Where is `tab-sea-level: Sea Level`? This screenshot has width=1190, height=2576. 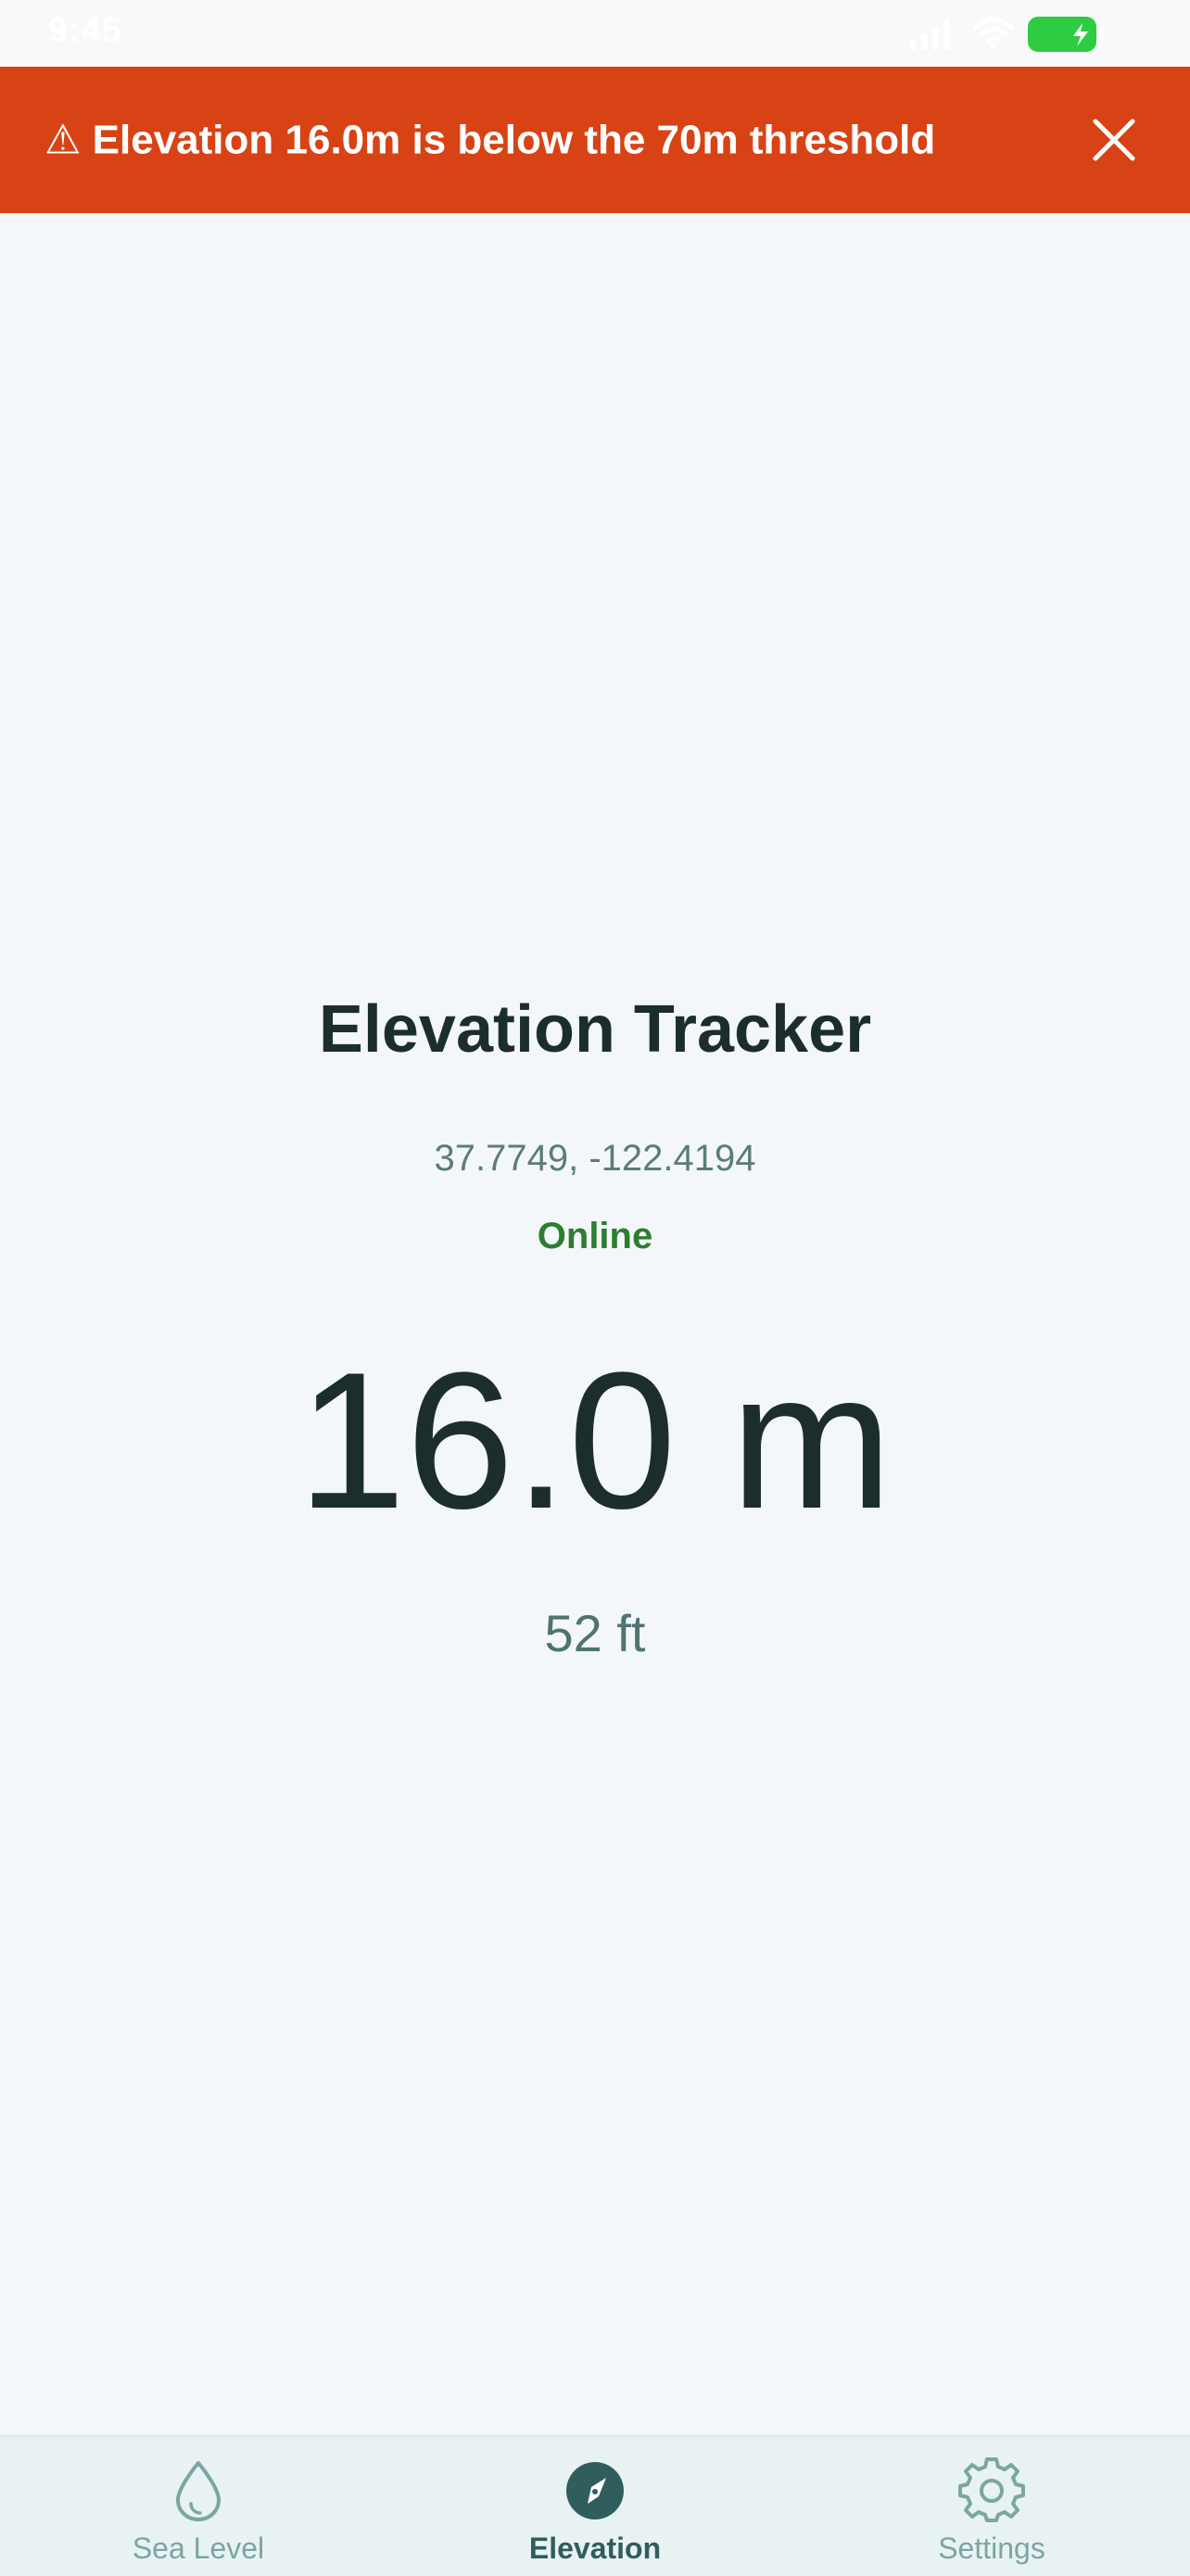 tab-sea-level: Sea Level is located at coordinates (198, 2506).